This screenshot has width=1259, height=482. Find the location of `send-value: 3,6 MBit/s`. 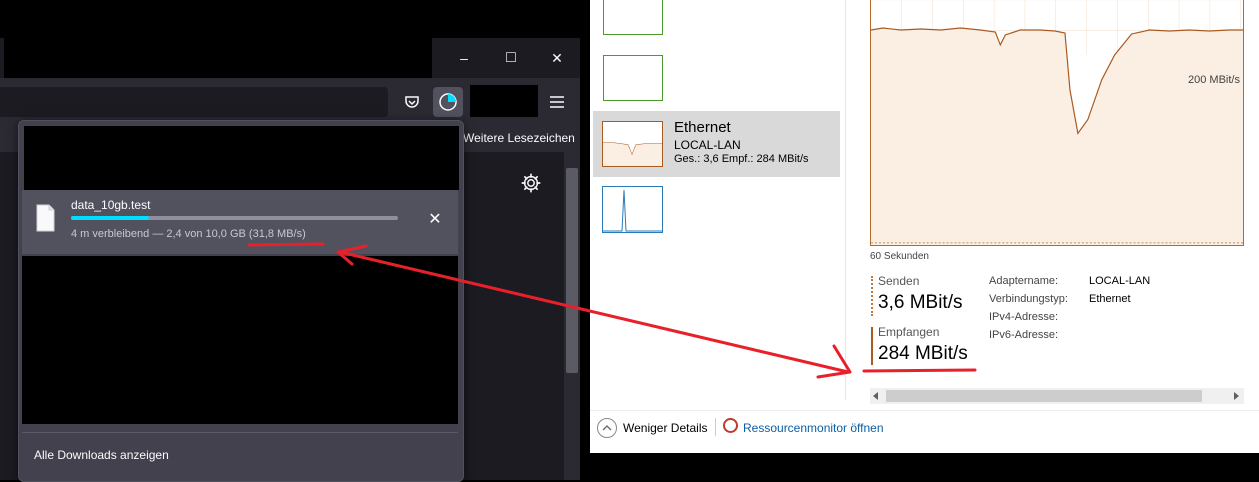

send-value: 3,6 MBit/s is located at coordinates (920, 302).